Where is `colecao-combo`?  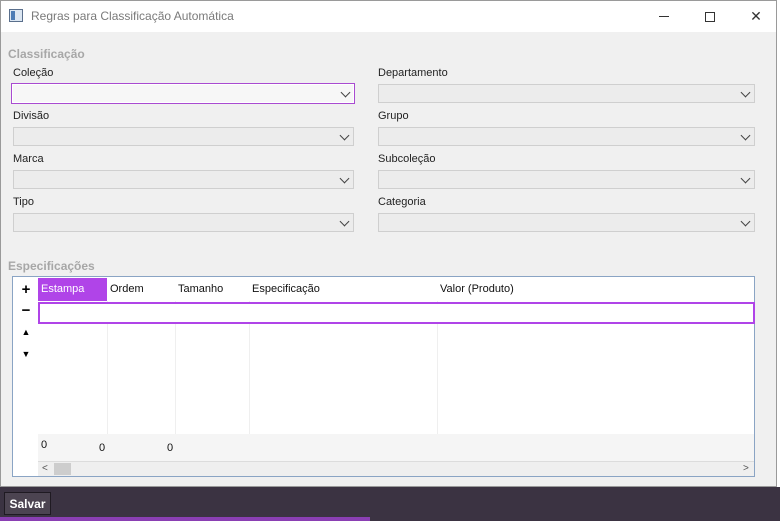 colecao-combo is located at coordinates (183, 93).